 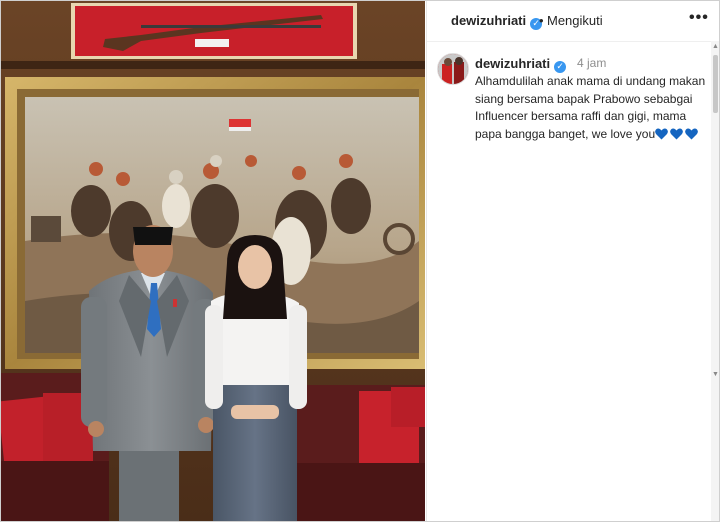 I want to click on scroll-down-icon: ▼, so click(x=715, y=374).